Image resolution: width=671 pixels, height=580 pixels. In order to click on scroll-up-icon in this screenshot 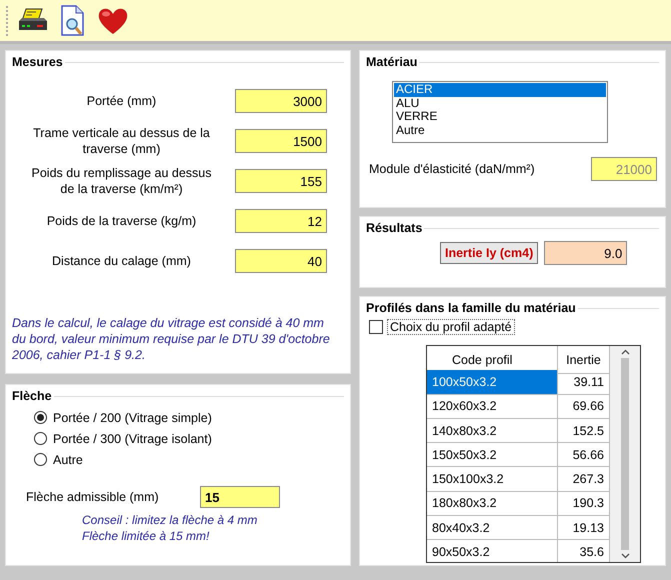, I will do `click(625, 352)`.